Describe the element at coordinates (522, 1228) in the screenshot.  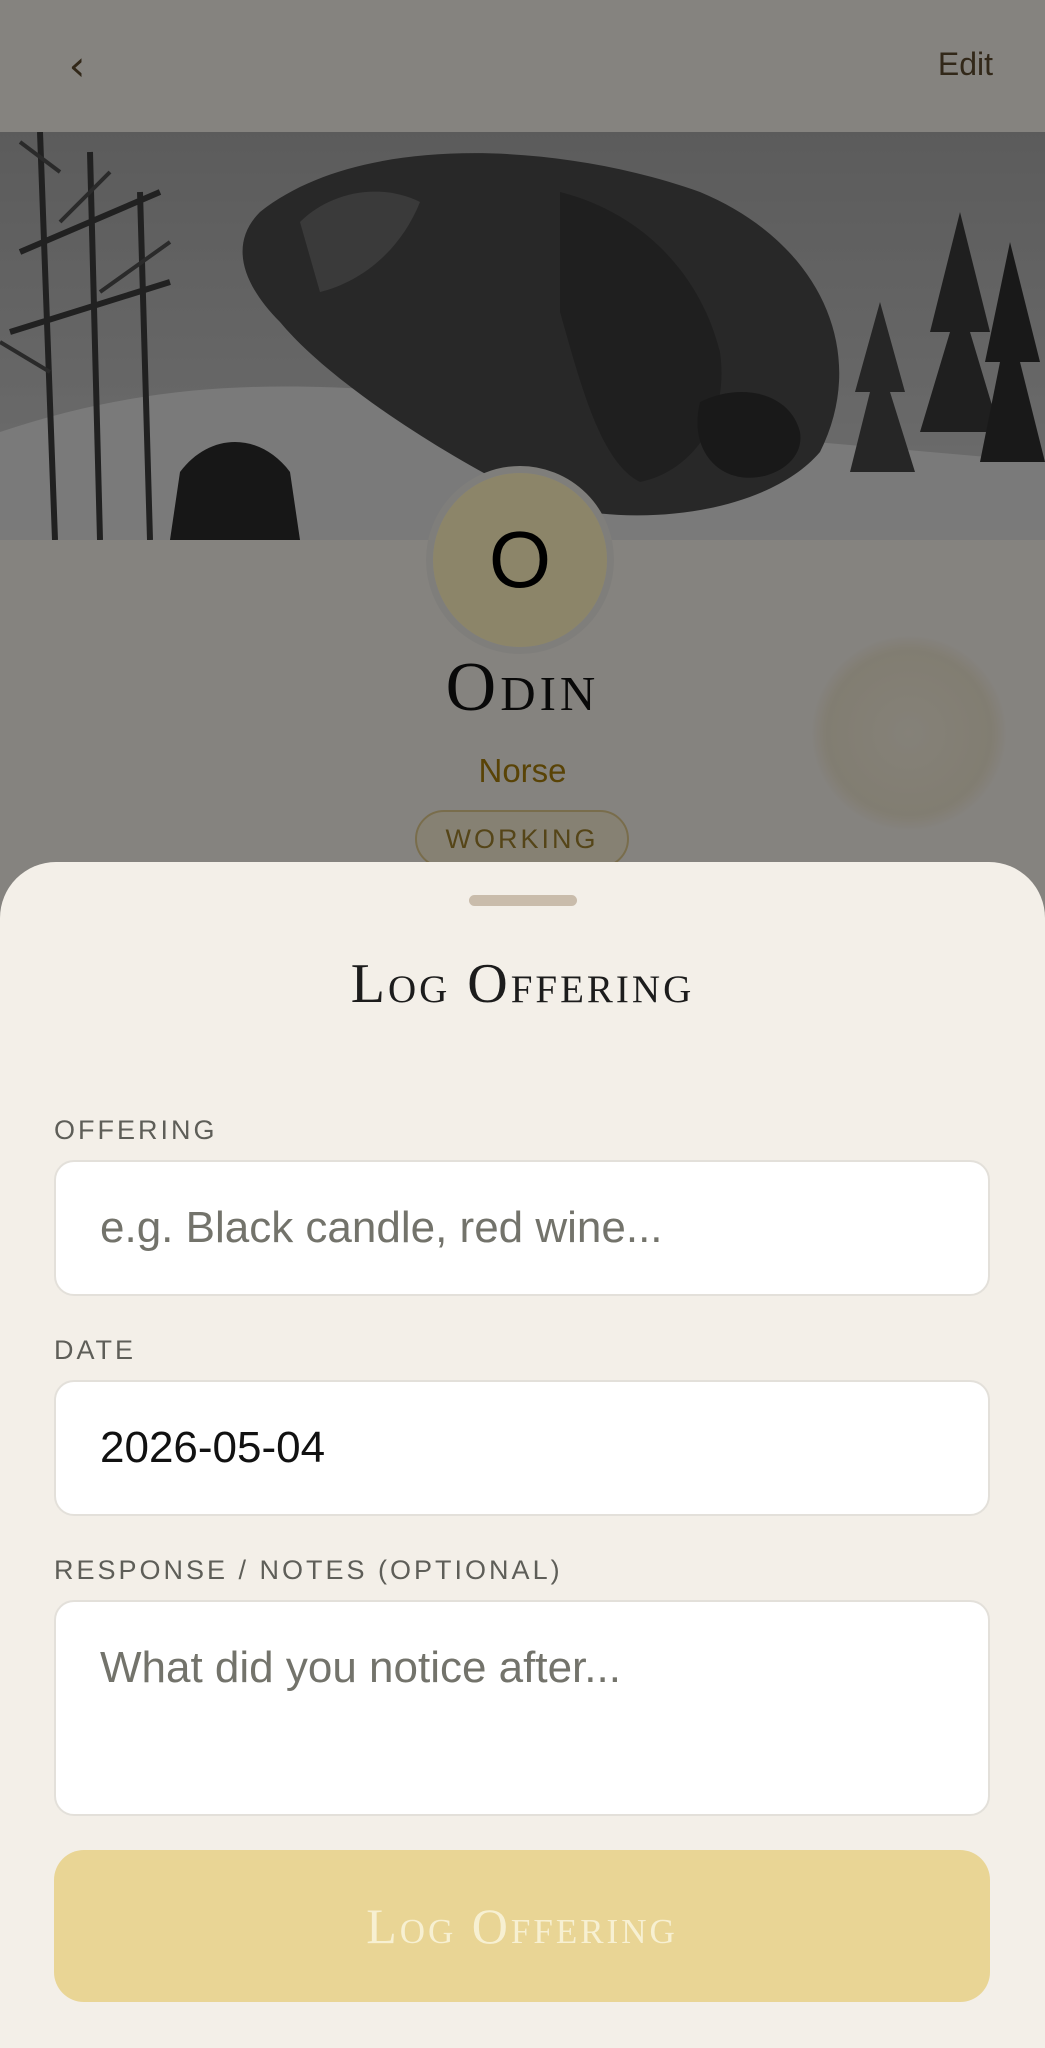
I see `offering-input` at that location.